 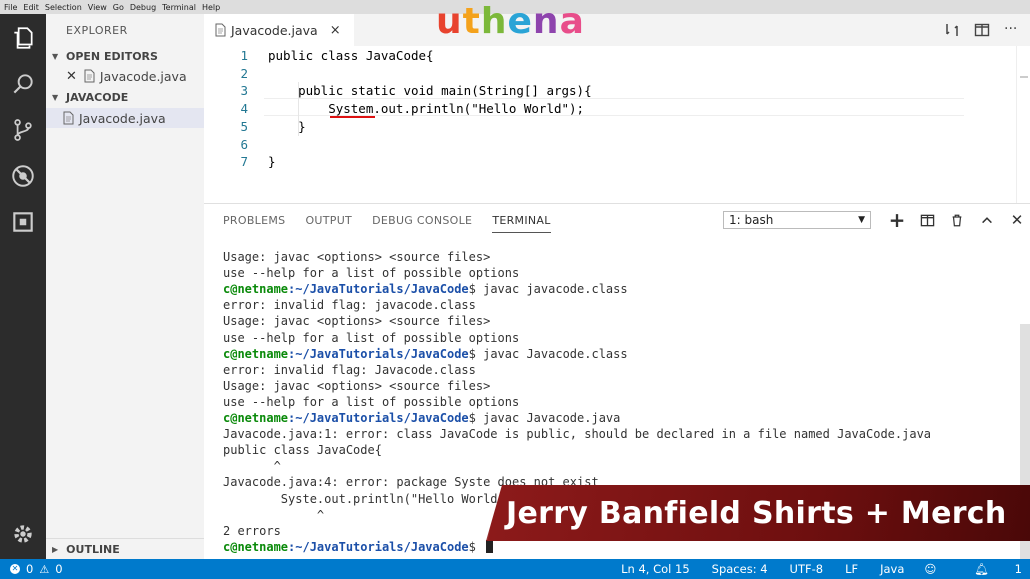 What do you see at coordinates (244, 91) in the screenshot?
I see `line-number: 3` at bounding box center [244, 91].